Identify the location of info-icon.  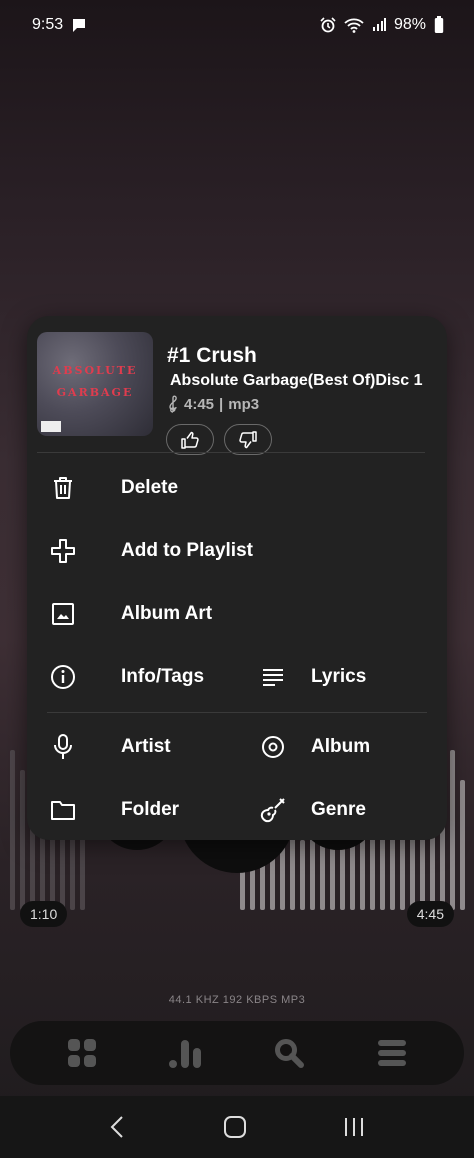
(63, 677).